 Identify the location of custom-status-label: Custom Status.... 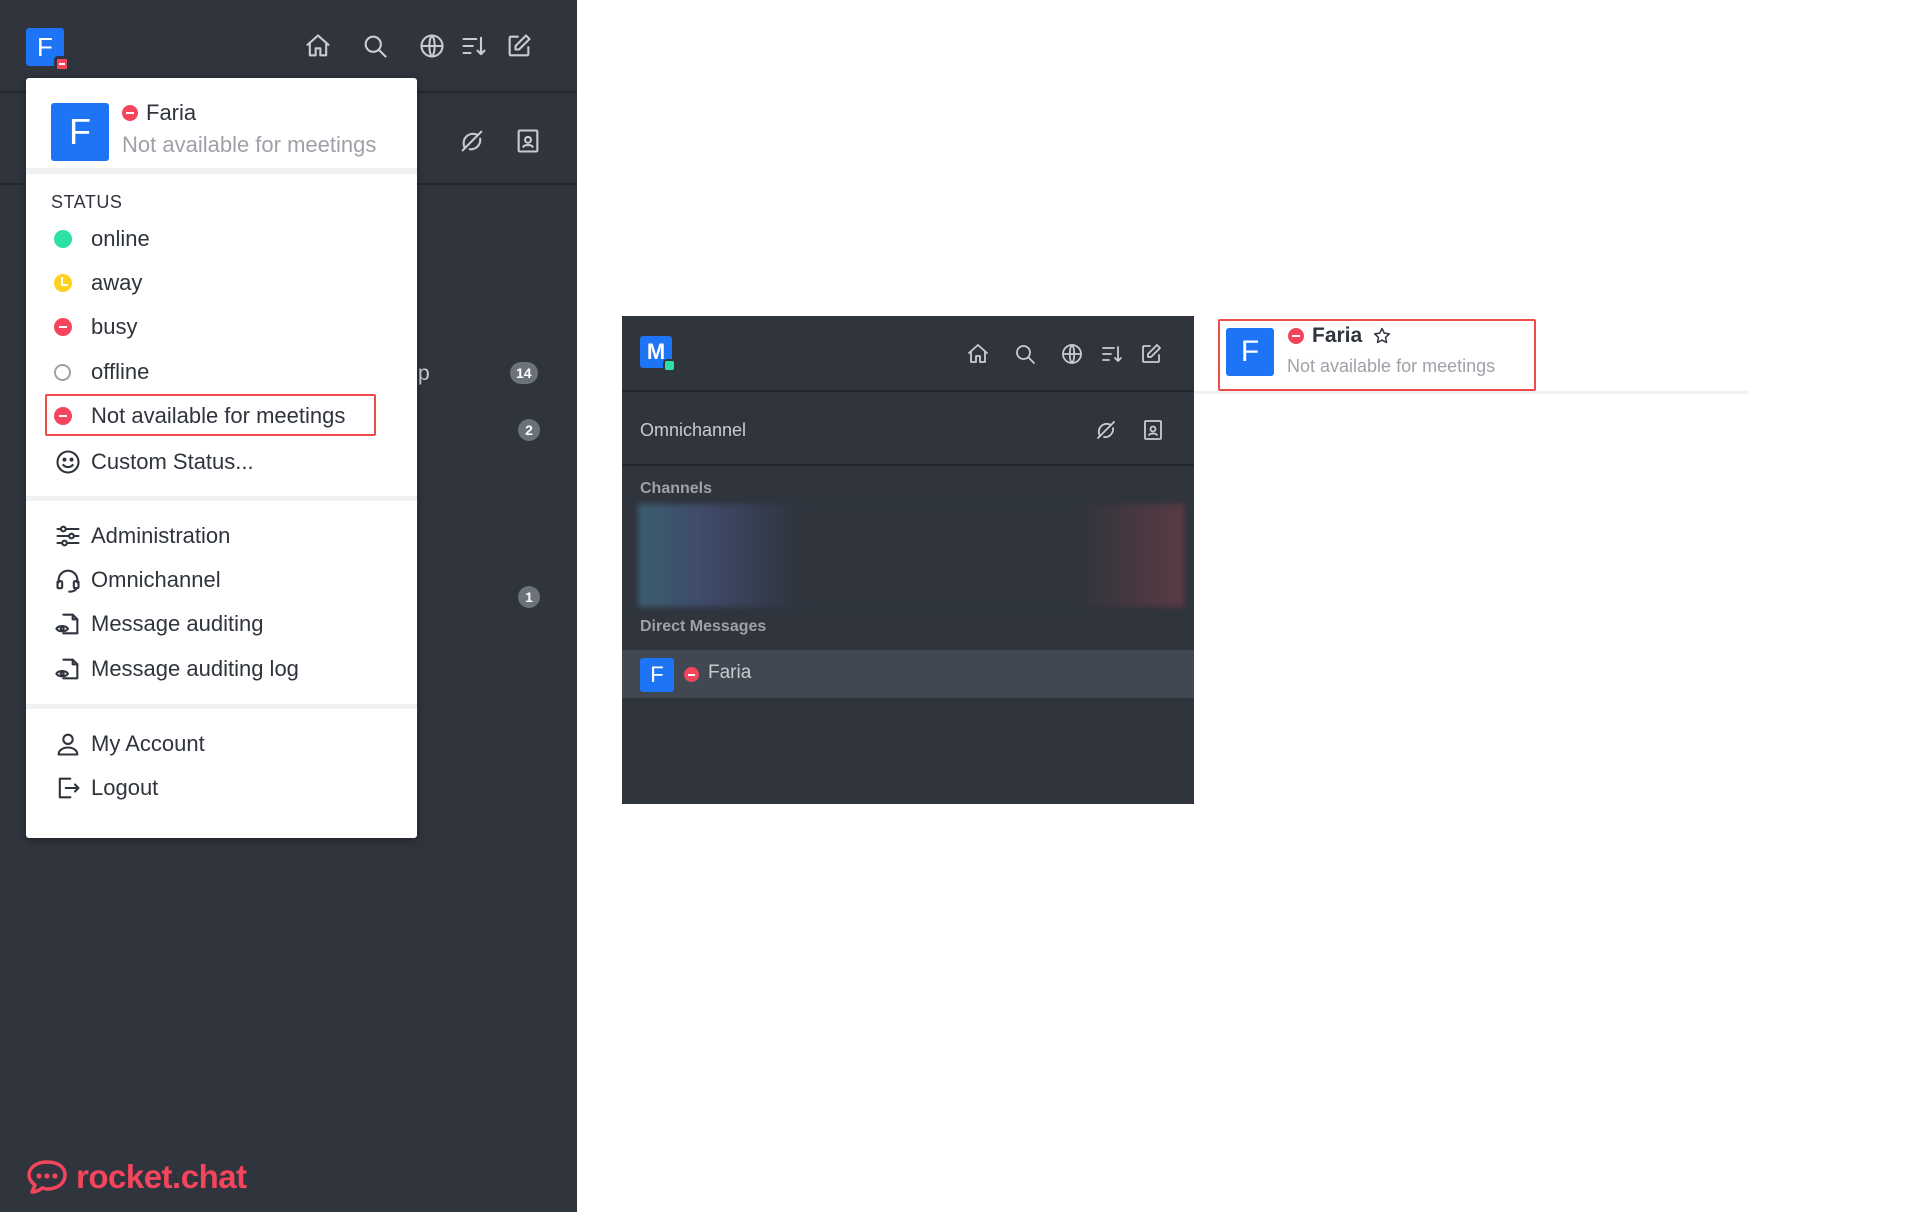
(172, 461).